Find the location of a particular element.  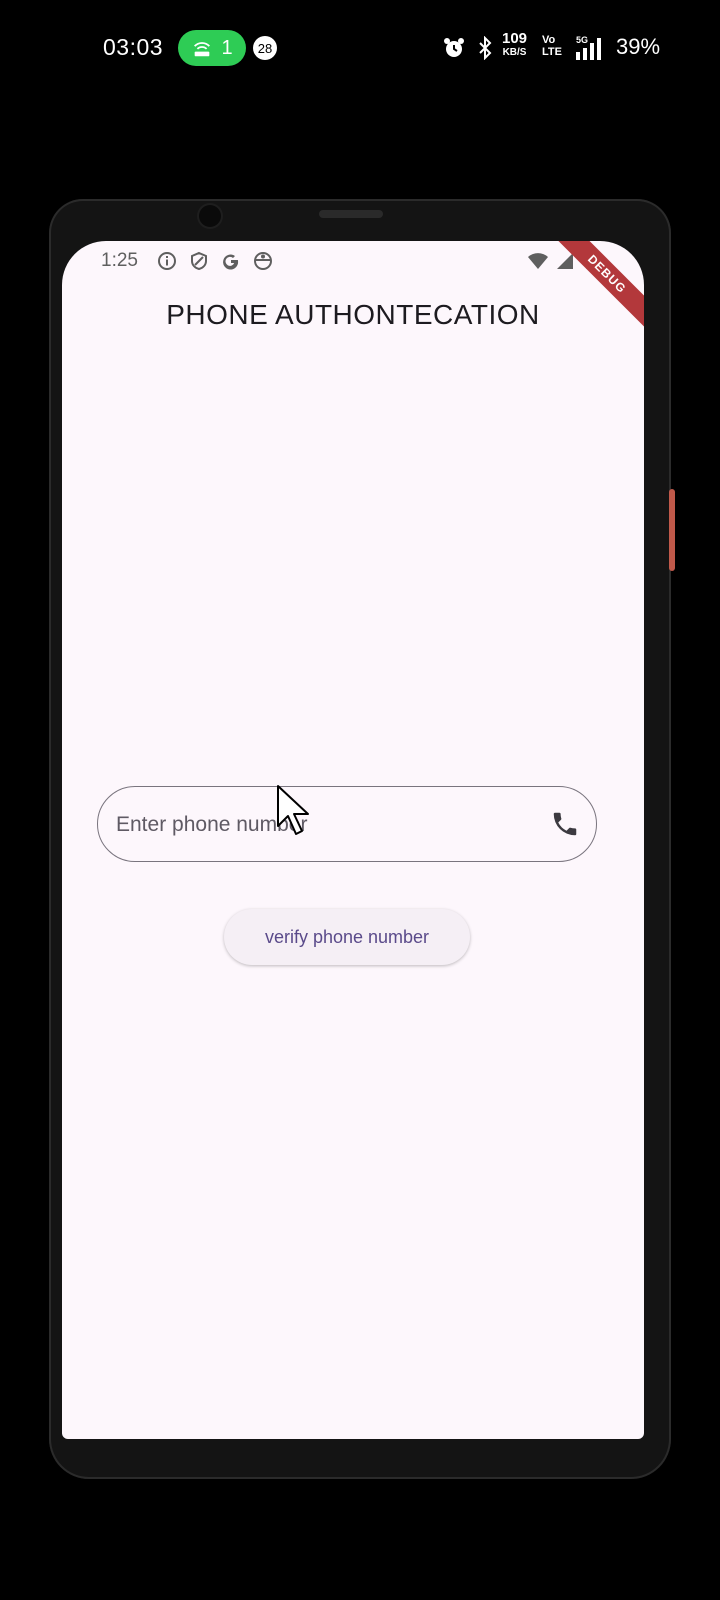

google-icon is located at coordinates (231, 261).